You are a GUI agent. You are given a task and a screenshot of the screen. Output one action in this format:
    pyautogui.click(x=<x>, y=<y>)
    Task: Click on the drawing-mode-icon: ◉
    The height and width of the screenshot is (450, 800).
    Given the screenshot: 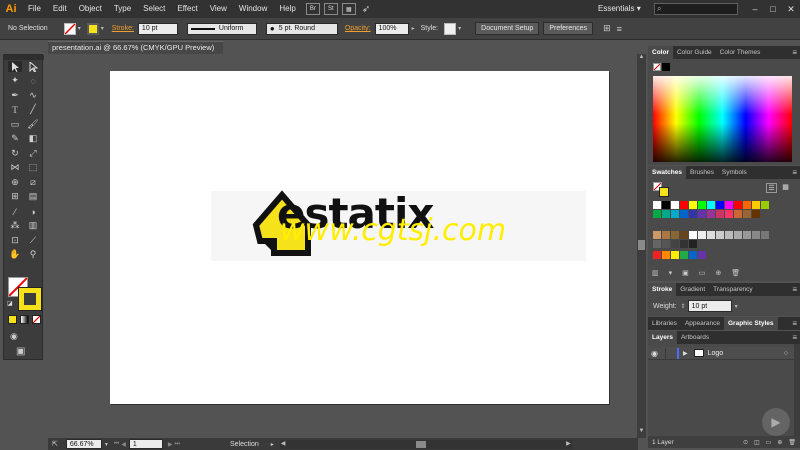 What is the action you would take?
    pyautogui.click(x=14, y=336)
    